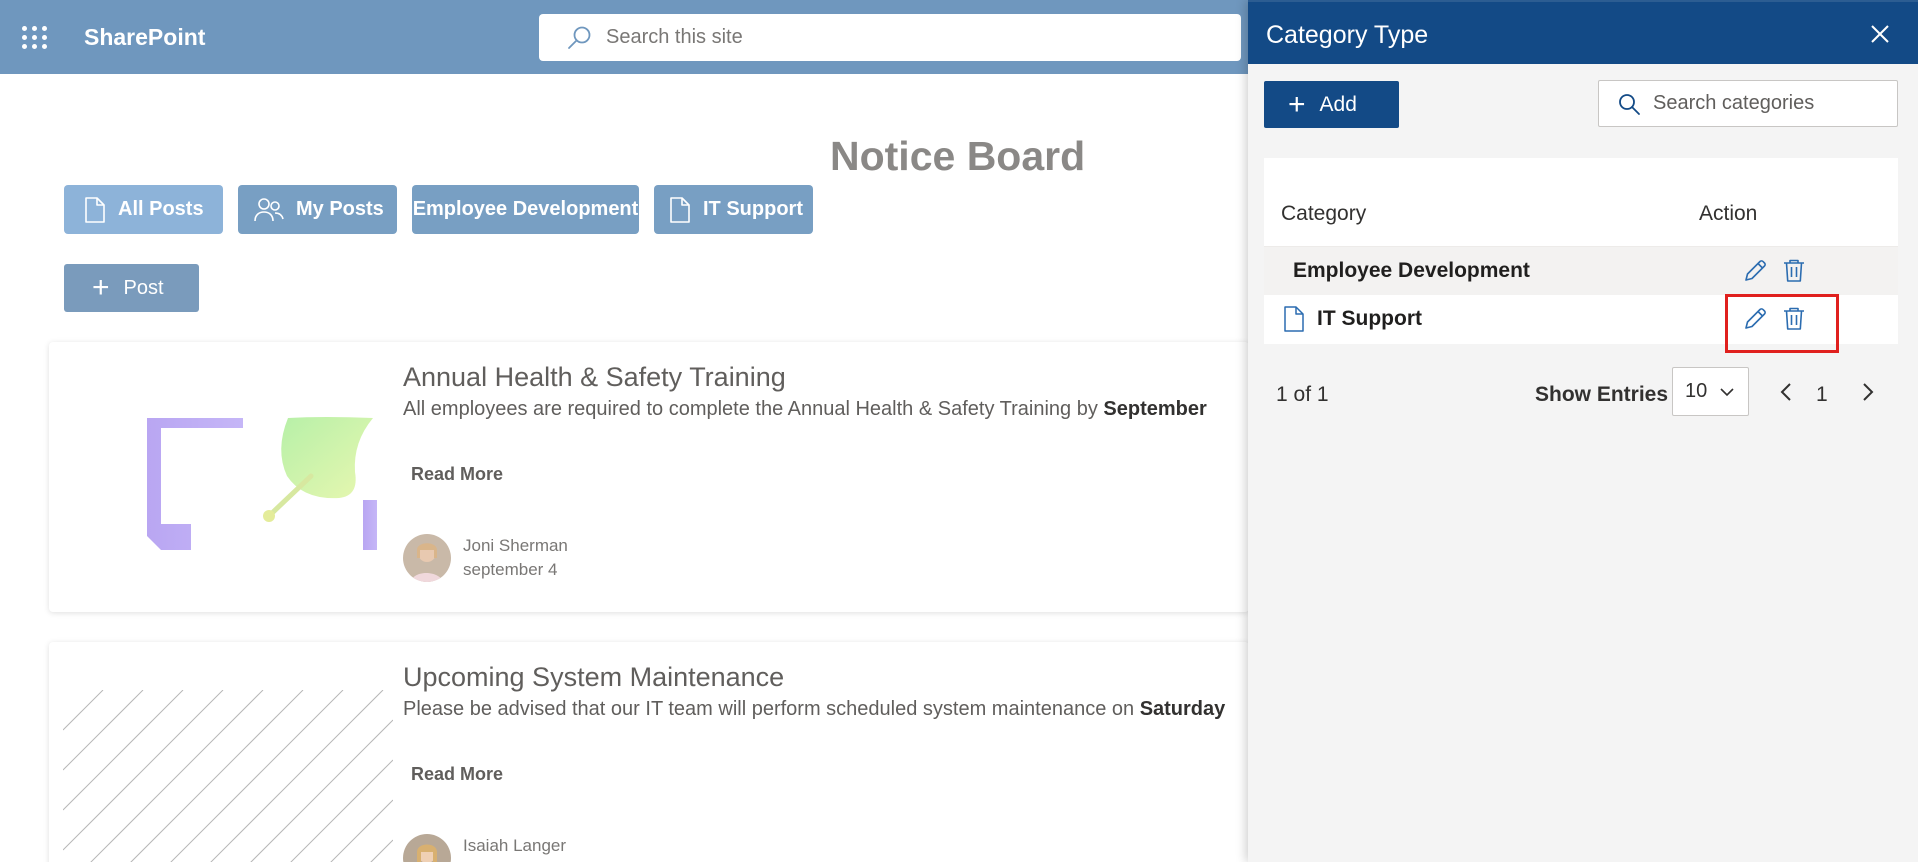 This screenshot has height=862, width=1918. I want to click on chevron-left-icon, so click(1787, 392).